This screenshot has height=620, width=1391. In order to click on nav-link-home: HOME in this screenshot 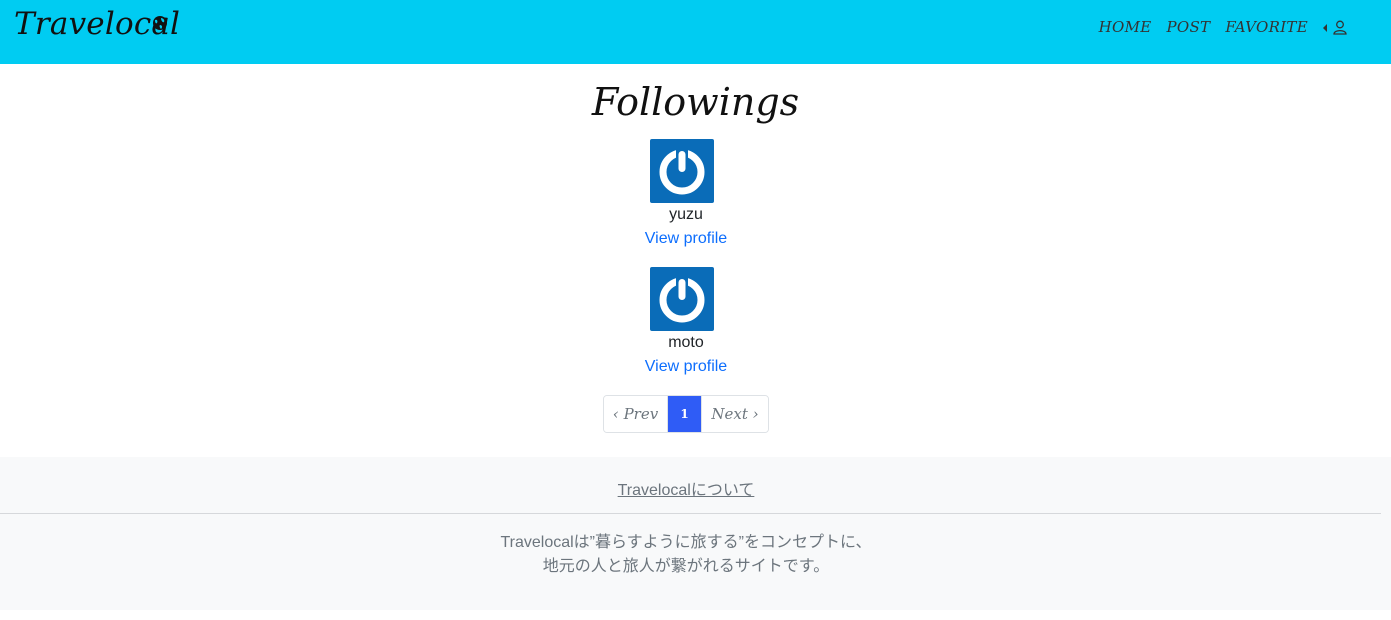, I will do `click(1125, 27)`.